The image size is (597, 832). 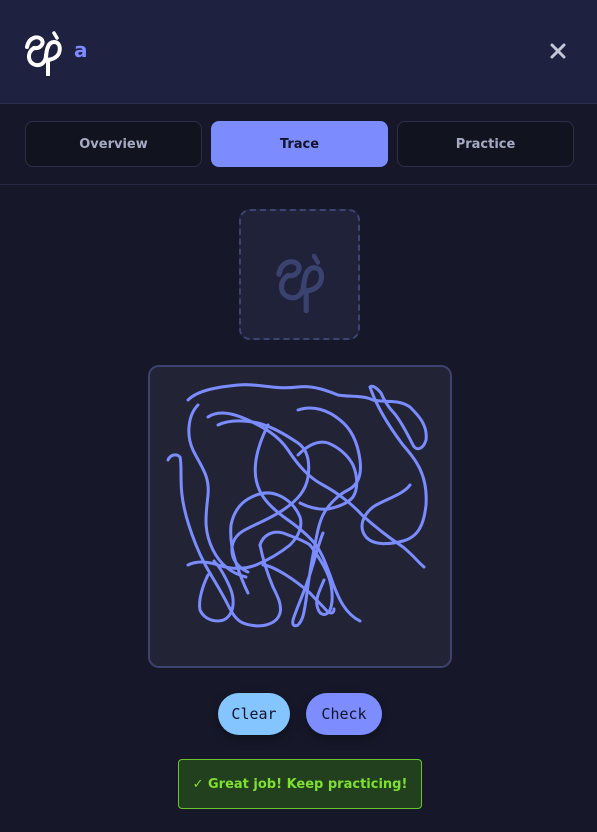 I want to click on letter-glyph-icon, so click(x=43, y=53).